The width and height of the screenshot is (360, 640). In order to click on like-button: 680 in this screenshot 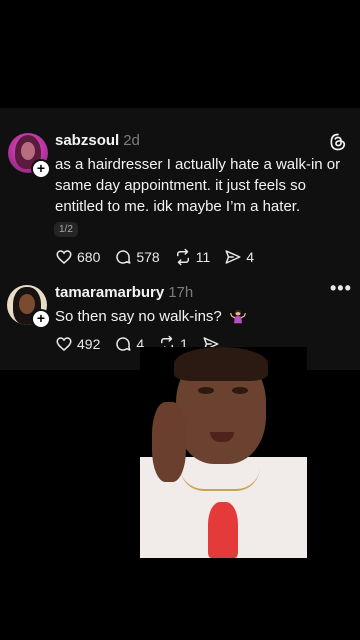, I will do `click(77, 257)`.